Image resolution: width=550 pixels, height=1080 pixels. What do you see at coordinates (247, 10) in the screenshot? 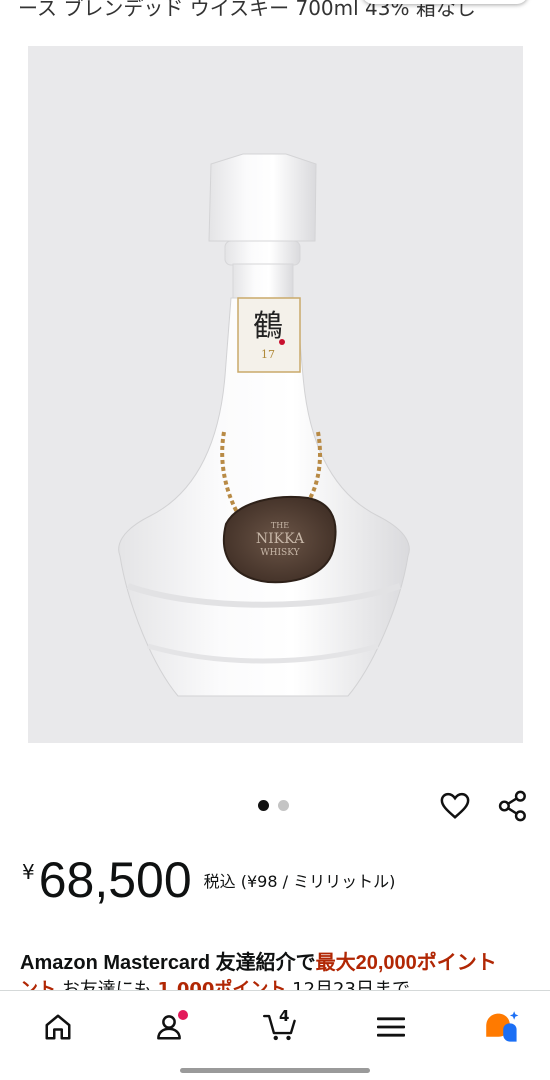
I see `product-title-fragment: ース ブレンデッド ウイスキー 700ml 43% 箱なし` at bounding box center [247, 10].